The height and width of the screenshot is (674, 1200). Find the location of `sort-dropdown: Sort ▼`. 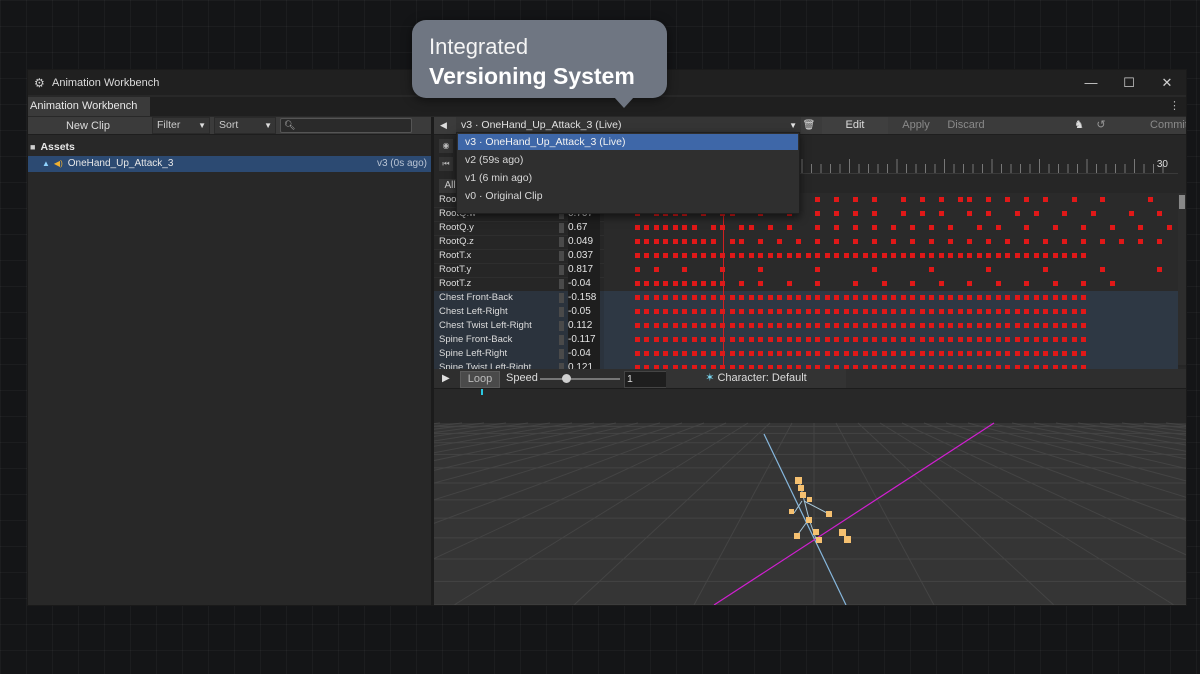

sort-dropdown: Sort ▼ is located at coordinates (245, 125).